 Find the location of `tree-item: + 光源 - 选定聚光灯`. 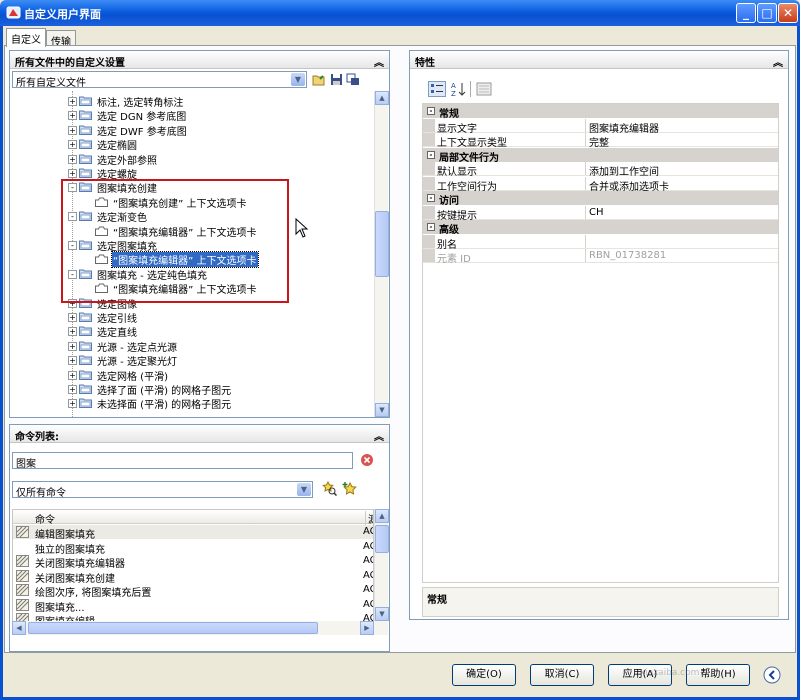

tree-item: + 光源 - 选定聚光灯 is located at coordinates (191, 360).